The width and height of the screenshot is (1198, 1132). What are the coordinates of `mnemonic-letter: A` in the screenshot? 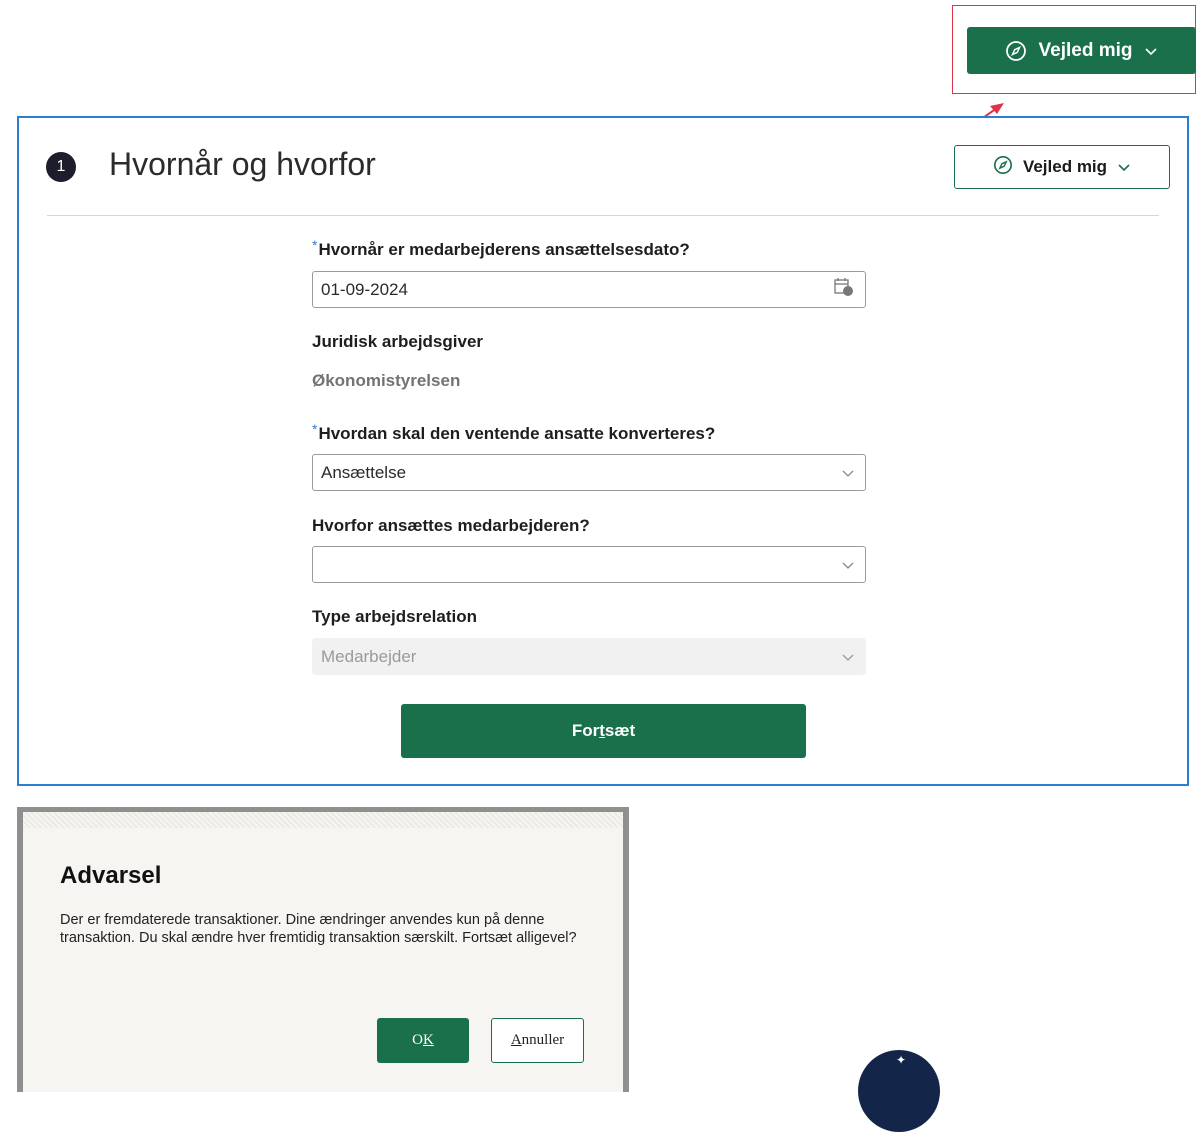 It's located at (516, 1040).